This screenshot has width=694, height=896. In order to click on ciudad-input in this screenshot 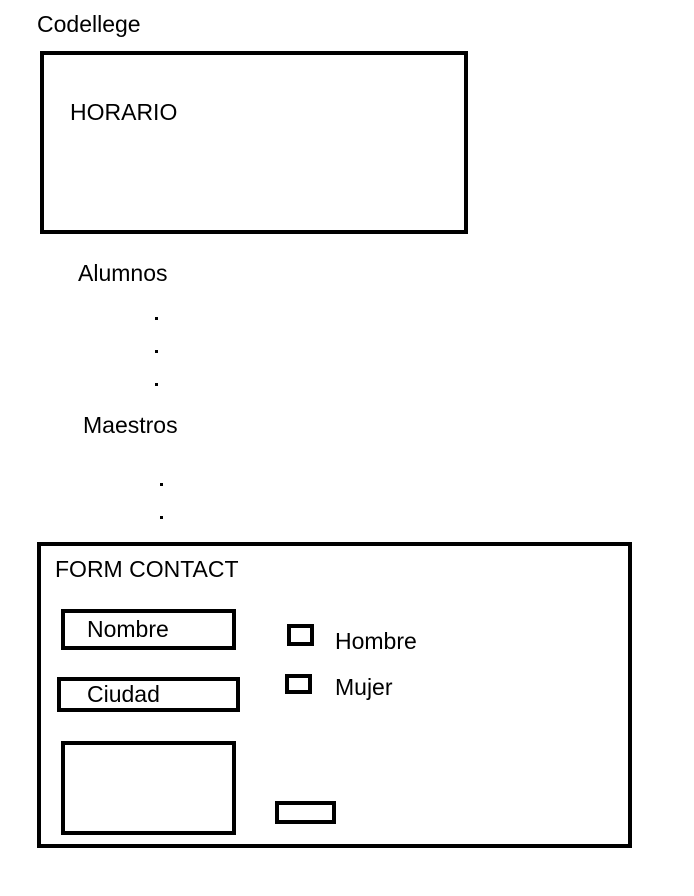, I will do `click(148, 694)`.